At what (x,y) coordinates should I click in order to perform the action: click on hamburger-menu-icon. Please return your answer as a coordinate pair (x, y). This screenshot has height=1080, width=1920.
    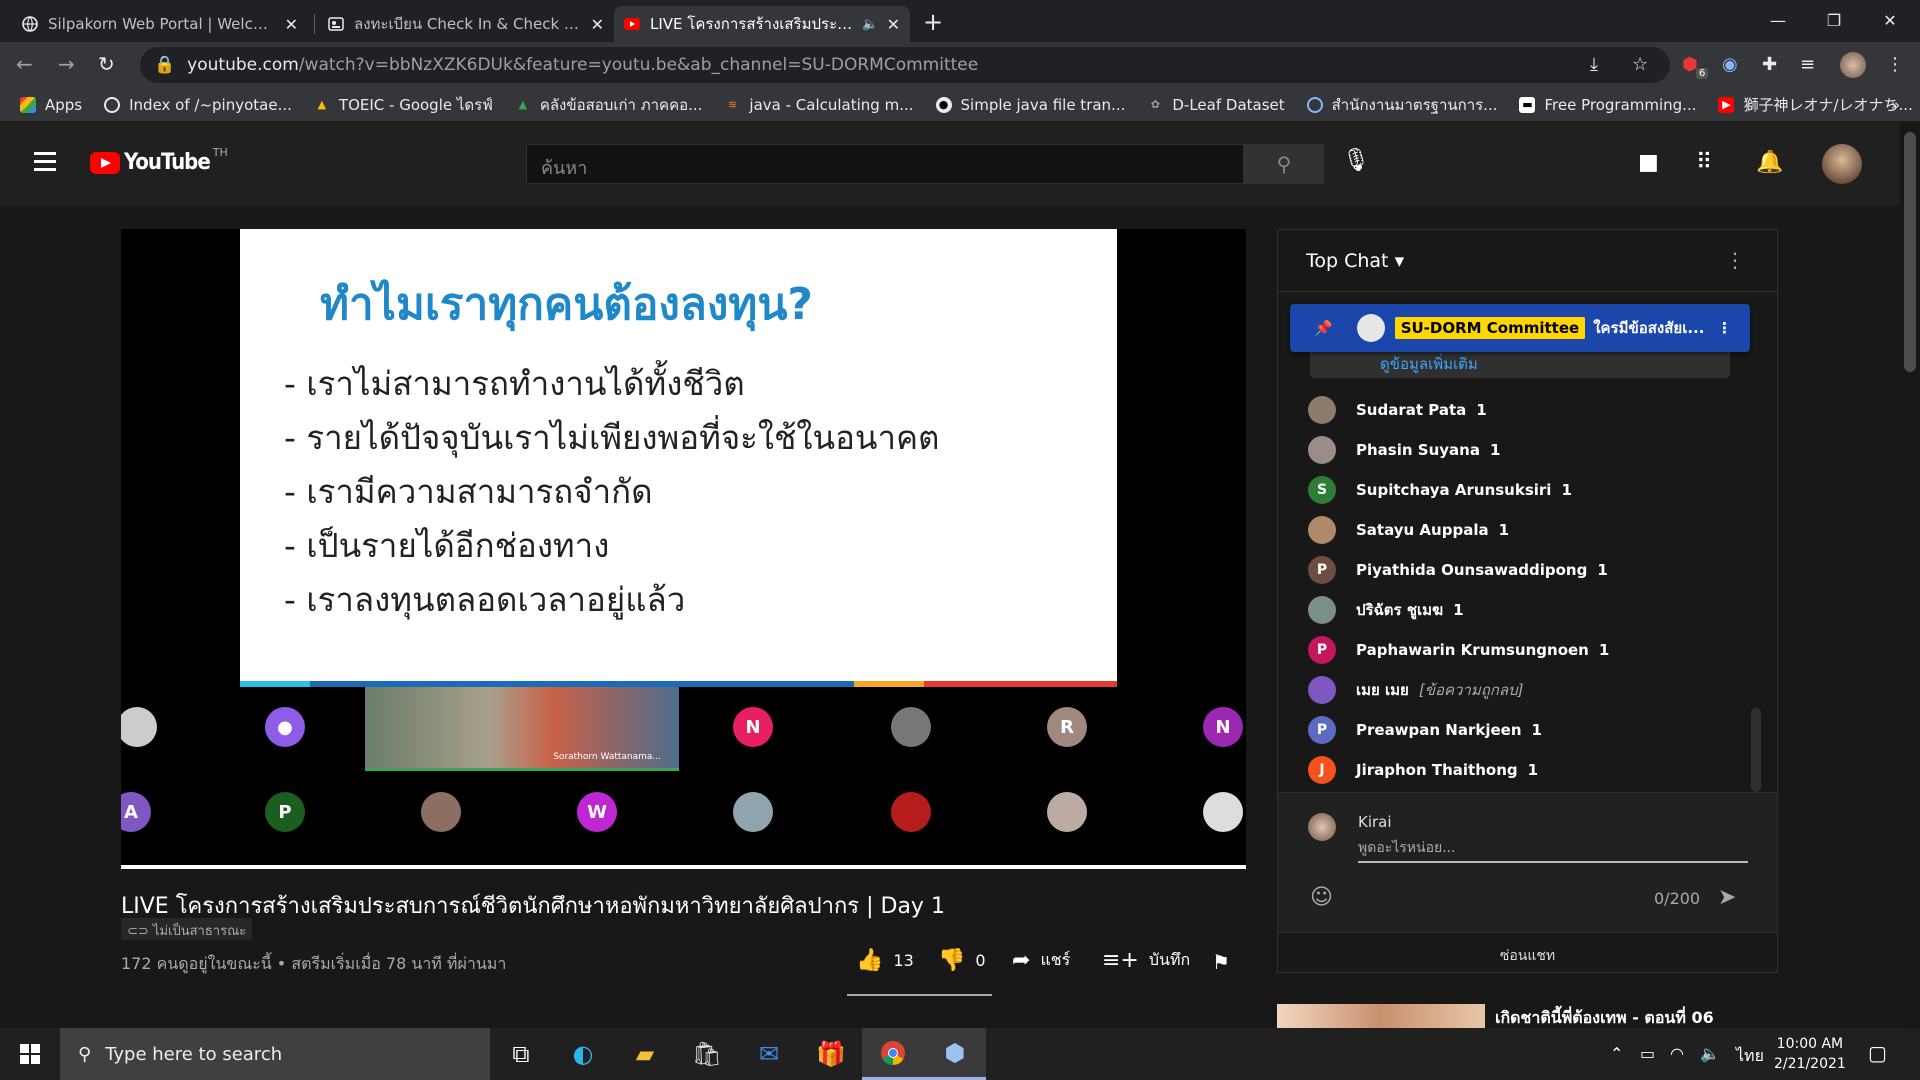
    Looking at the image, I should click on (45, 164).